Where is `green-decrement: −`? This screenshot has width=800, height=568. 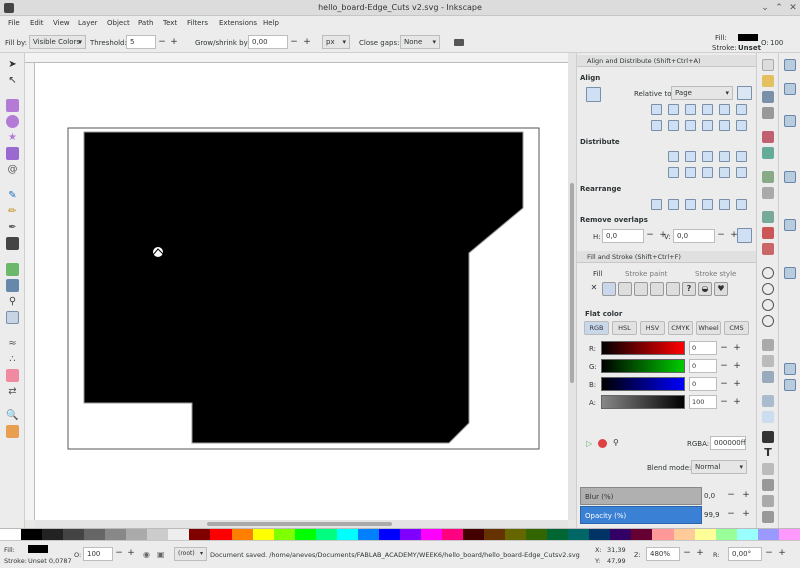 green-decrement: − is located at coordinates (724, 367).